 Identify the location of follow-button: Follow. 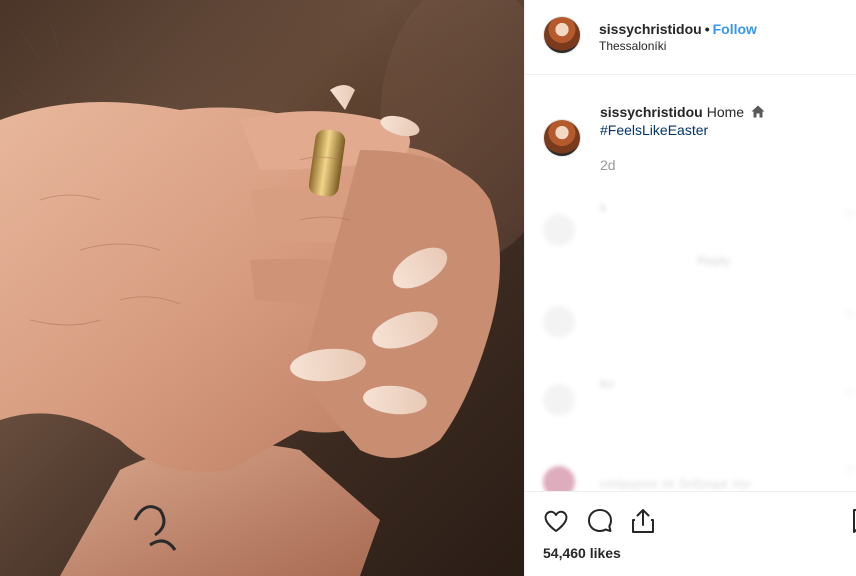
(735, 29).